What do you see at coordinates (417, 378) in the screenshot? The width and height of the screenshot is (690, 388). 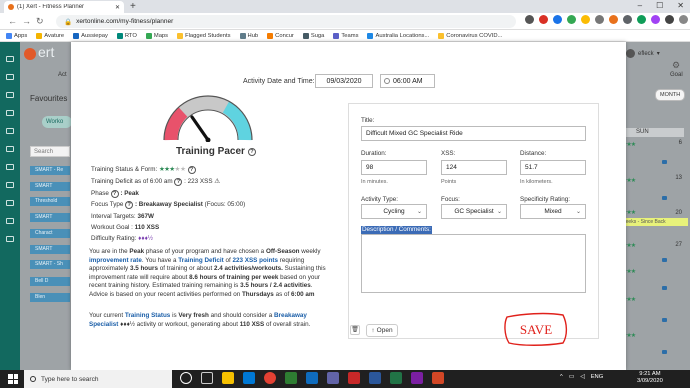 I see `onenote-icon` at bounding box center [417, 378].